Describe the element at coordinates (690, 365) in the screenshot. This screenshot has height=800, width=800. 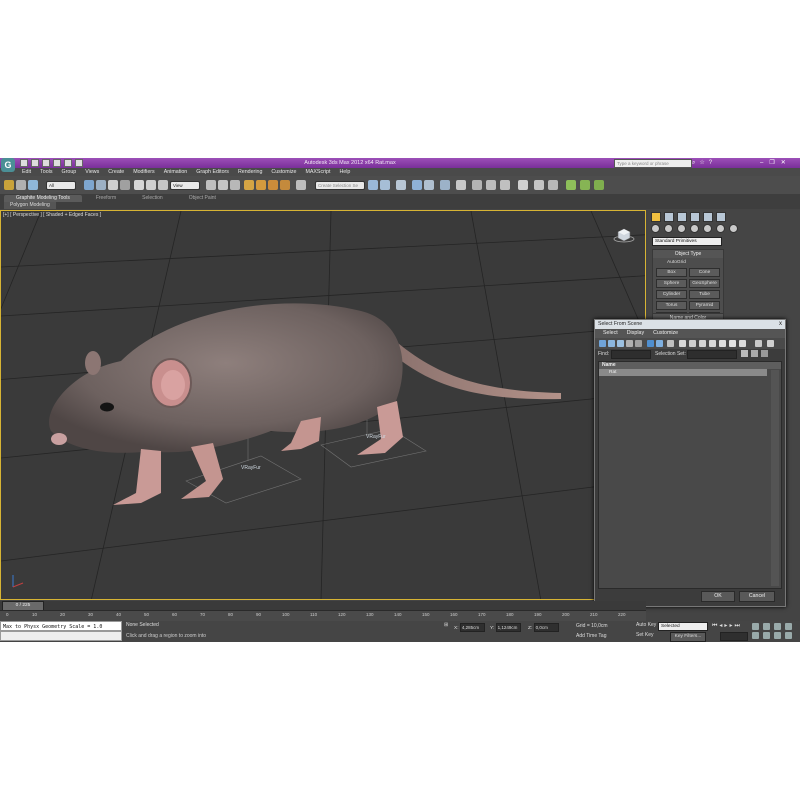
I see `name-column-header: Name` at that location.